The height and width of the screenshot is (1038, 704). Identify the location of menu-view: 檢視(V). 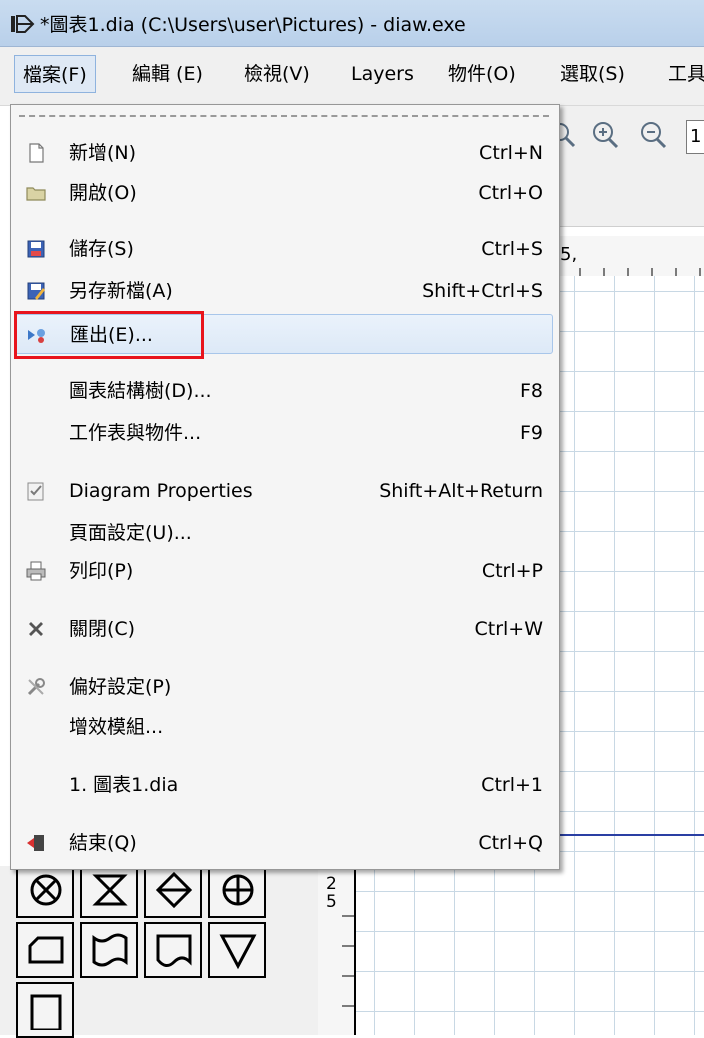
(277, 74).